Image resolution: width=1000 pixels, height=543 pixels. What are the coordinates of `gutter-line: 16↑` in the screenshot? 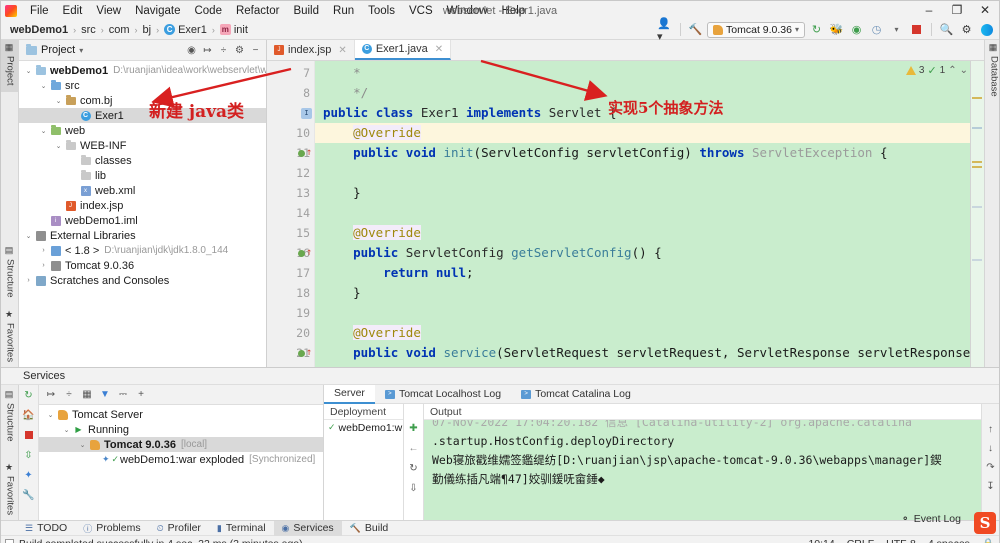 It's located at (290, 253).